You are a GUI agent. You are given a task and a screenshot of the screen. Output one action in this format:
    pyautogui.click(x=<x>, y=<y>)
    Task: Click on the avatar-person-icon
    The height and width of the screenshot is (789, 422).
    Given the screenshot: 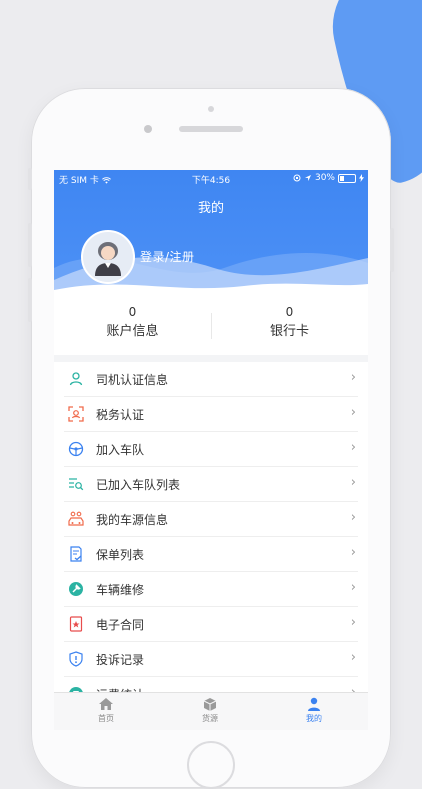 What is the action you would take?
    pyautogui.click(x=108, y=257)
    